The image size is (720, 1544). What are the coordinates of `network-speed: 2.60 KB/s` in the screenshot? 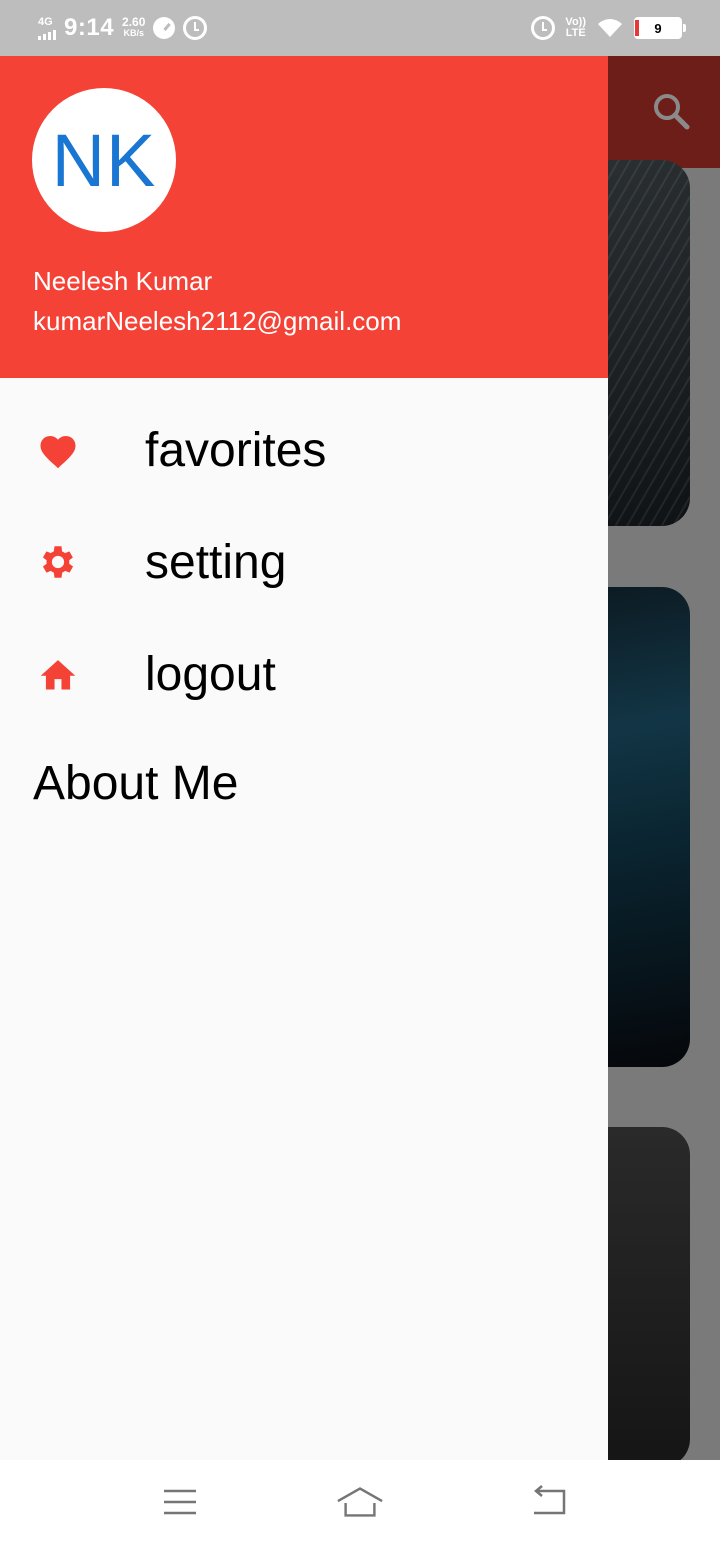 It's located at (134, 27).